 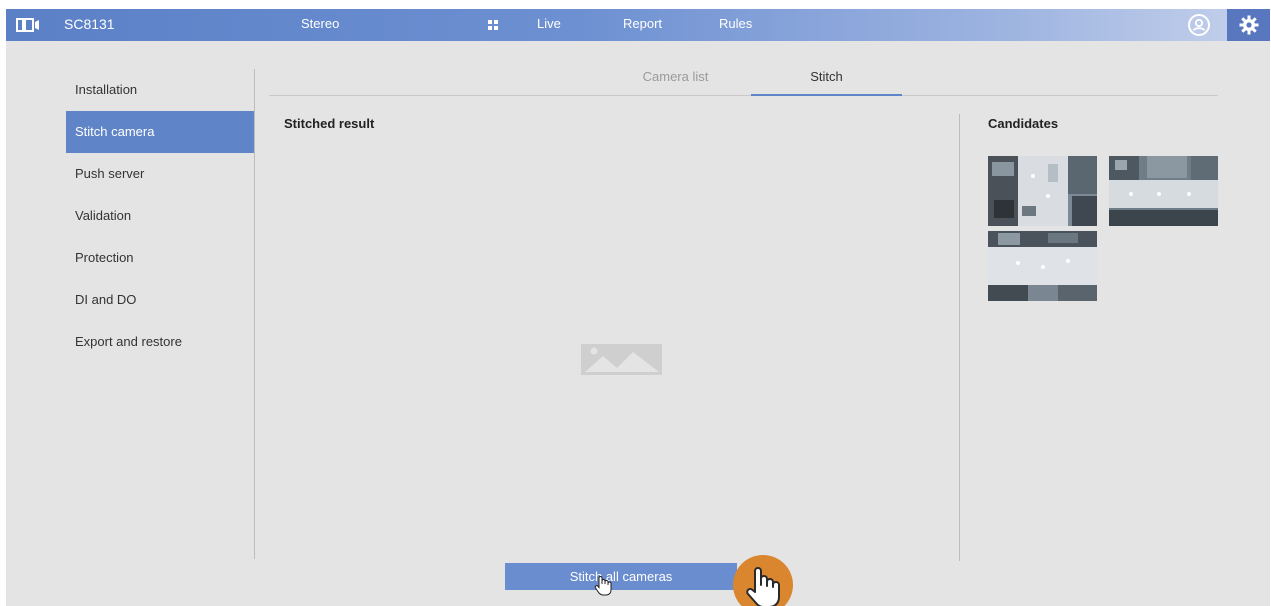 What do you see at coordinates (675, 76) in the screenshot?
I see `tab-camera-list: Camera list` at bounding box center [675, 76].